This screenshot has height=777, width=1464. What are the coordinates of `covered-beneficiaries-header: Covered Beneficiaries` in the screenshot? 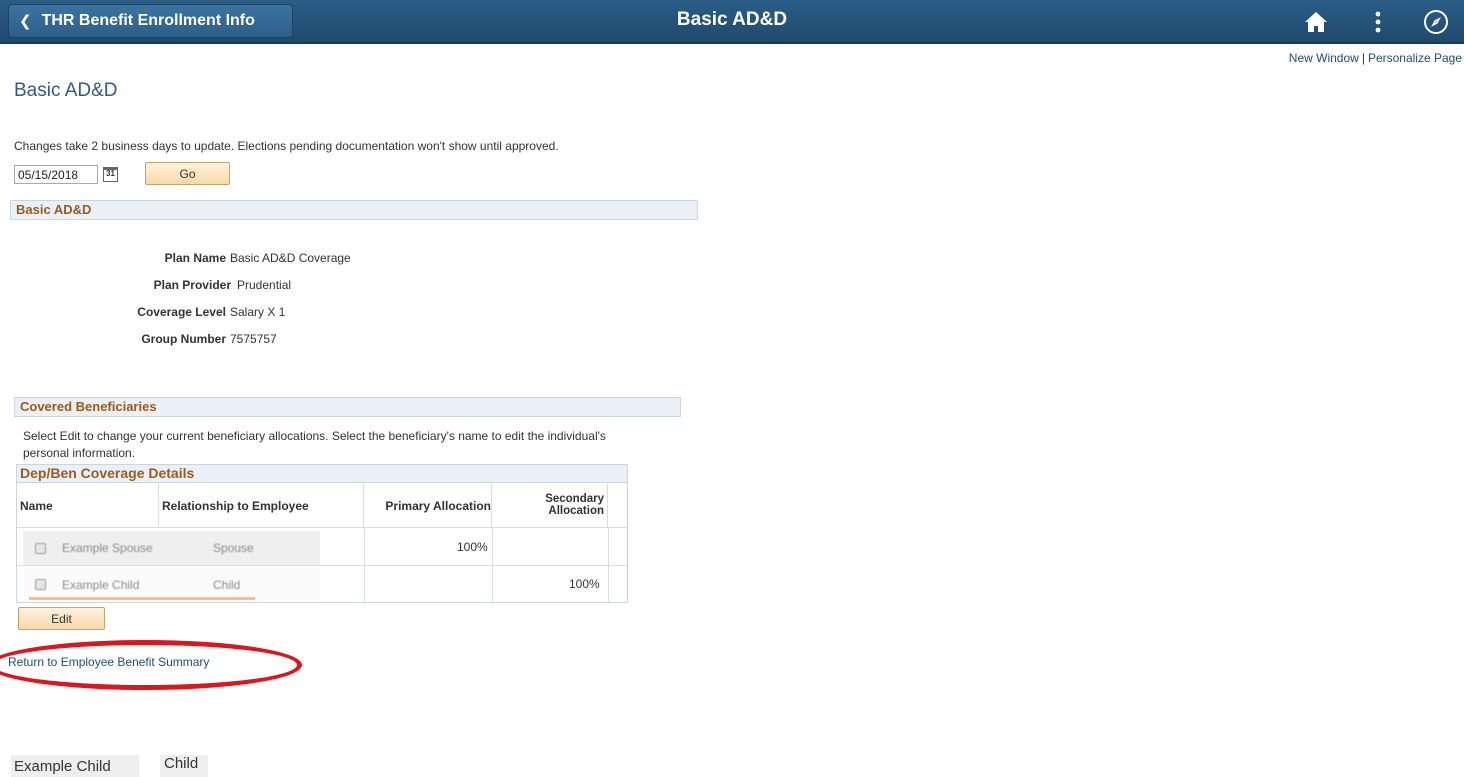 It's located at (347, 407).